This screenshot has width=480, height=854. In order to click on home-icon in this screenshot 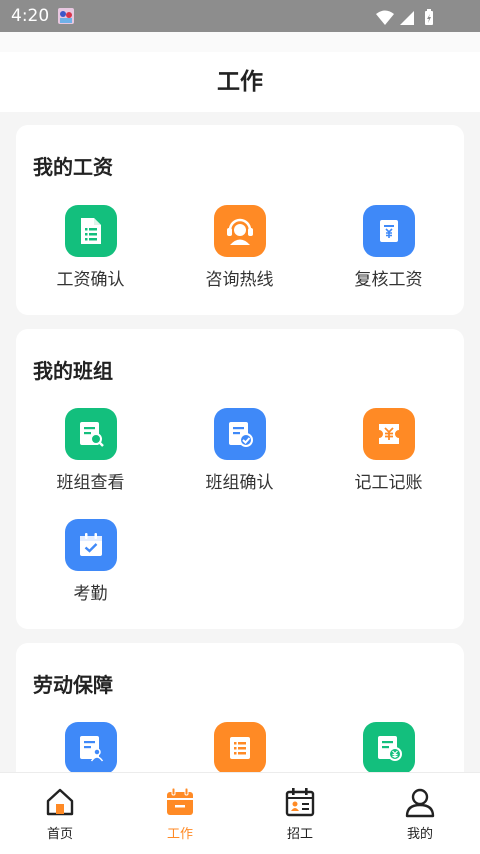, I will do `click(60, 802)`.